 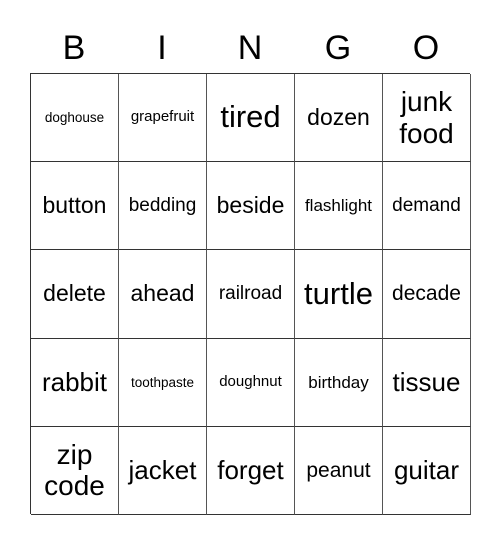 I want to click on header-letter-i: I, so click(x=162, y=48).